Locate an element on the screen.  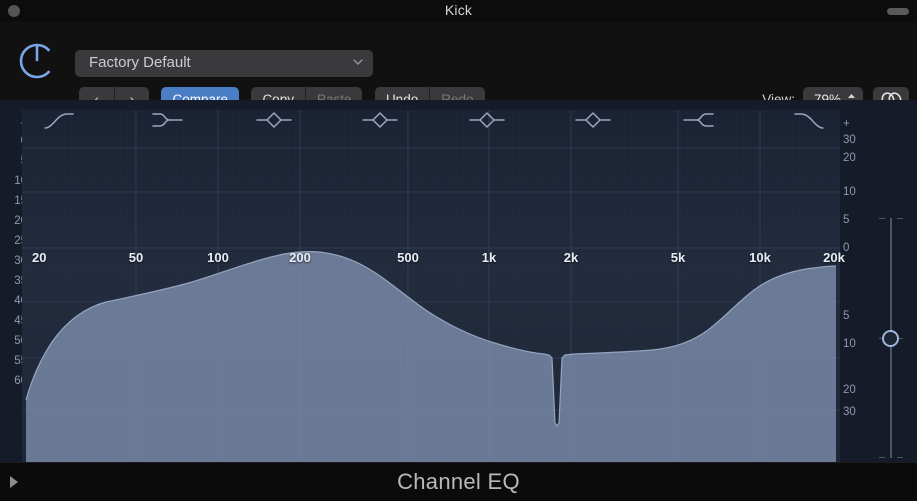
gain-tick-bottom-right is located at coordinates (900, 457).